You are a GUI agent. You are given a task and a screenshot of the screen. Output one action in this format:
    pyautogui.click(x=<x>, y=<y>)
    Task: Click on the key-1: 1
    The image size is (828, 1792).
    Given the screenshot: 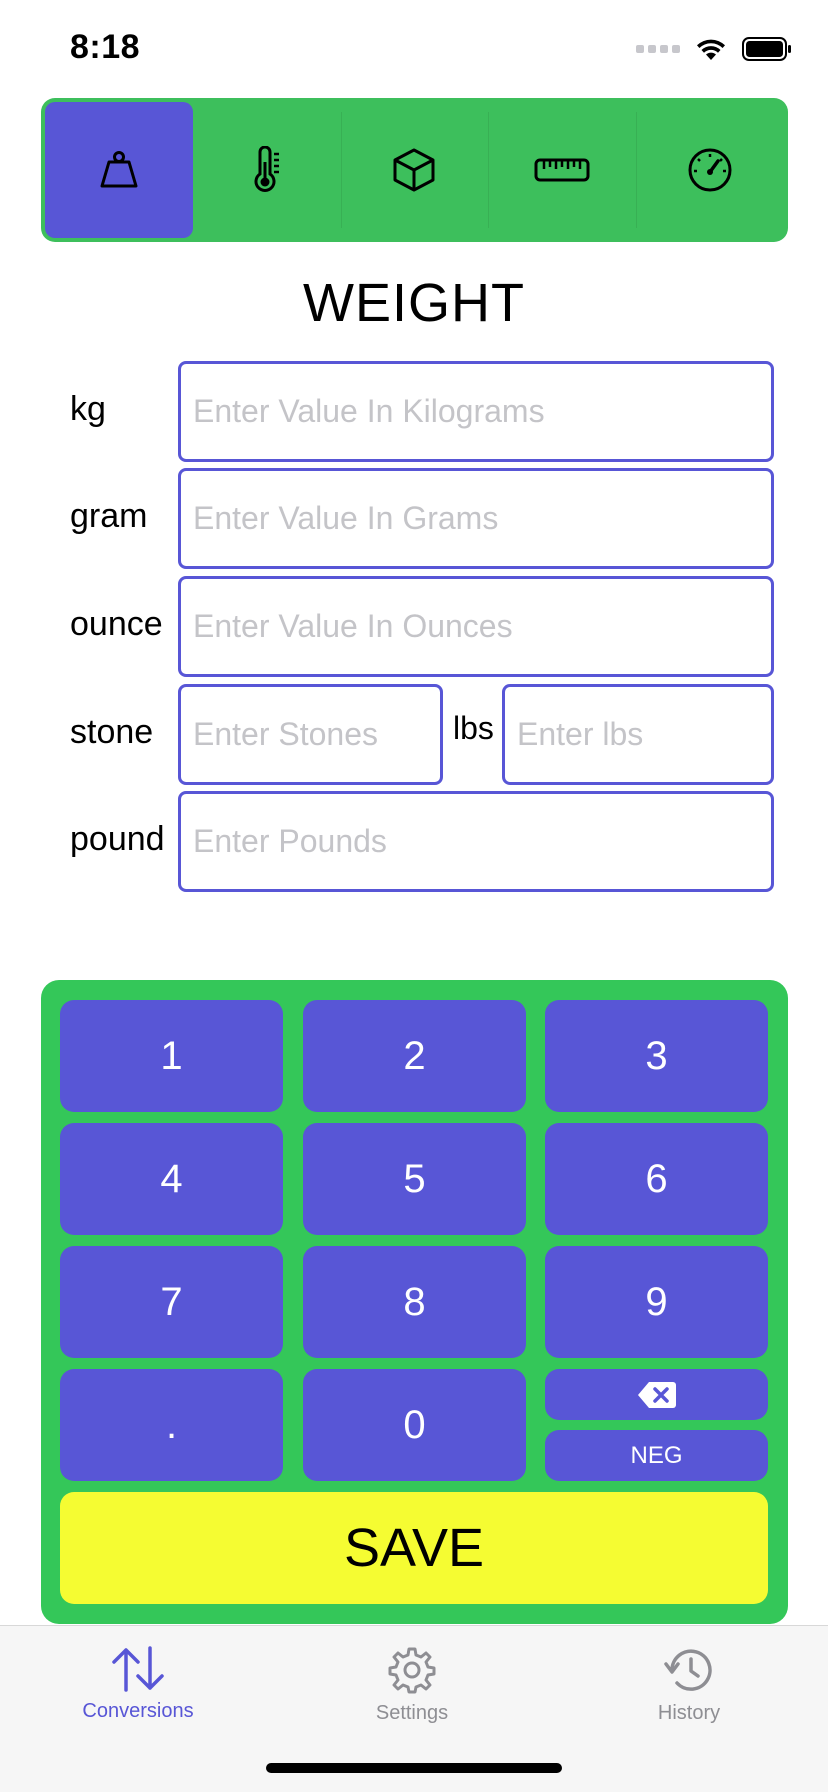 What is the action you would take?
    pyautogui.click(x=171, y=1056)
    